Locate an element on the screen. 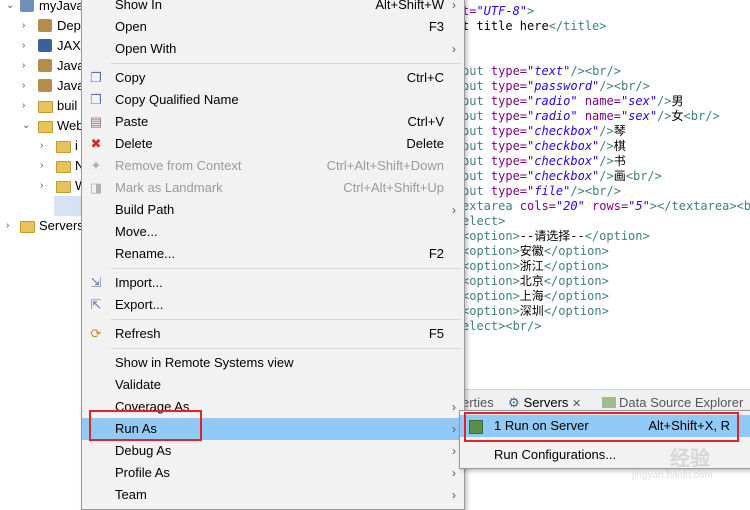 The image size is (750, 510). tree-item: ⌄ Web is located at coordinates (41, 126).